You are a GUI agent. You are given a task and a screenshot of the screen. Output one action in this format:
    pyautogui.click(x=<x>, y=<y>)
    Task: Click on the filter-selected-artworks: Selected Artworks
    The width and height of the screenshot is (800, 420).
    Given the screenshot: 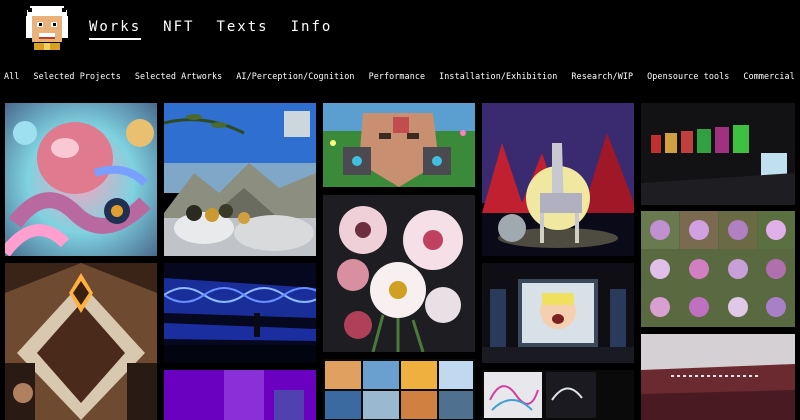 What is the action you would take?
    pyautogui.click(x=178, y=76)
    